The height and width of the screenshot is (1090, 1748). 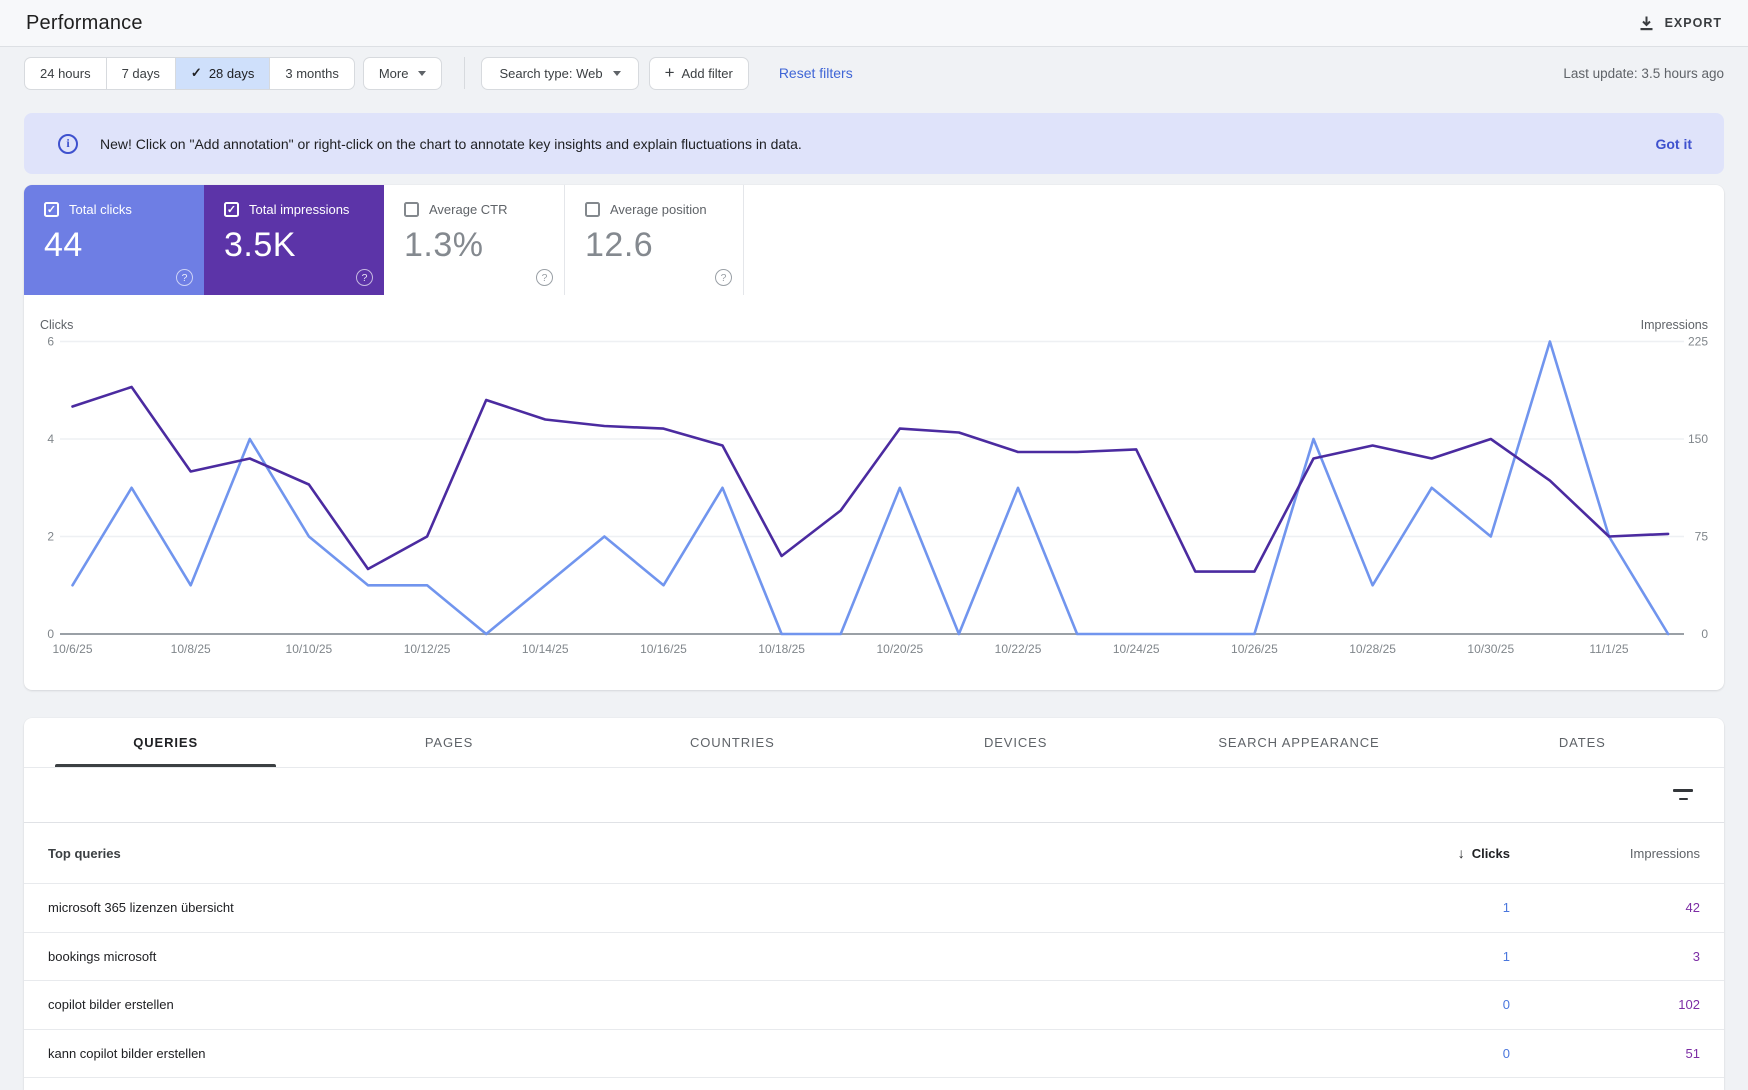 I want to click on date-range-label: 24 hours, so click(x=65, y=73).